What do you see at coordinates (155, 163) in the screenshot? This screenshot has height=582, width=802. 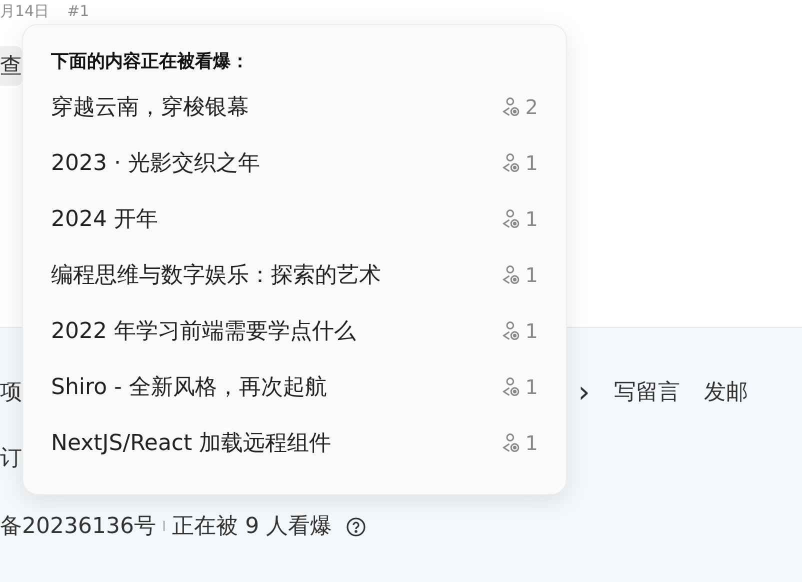 I see `article-link: 2023 · 光影交织之年` at bounding box center [155, 163].